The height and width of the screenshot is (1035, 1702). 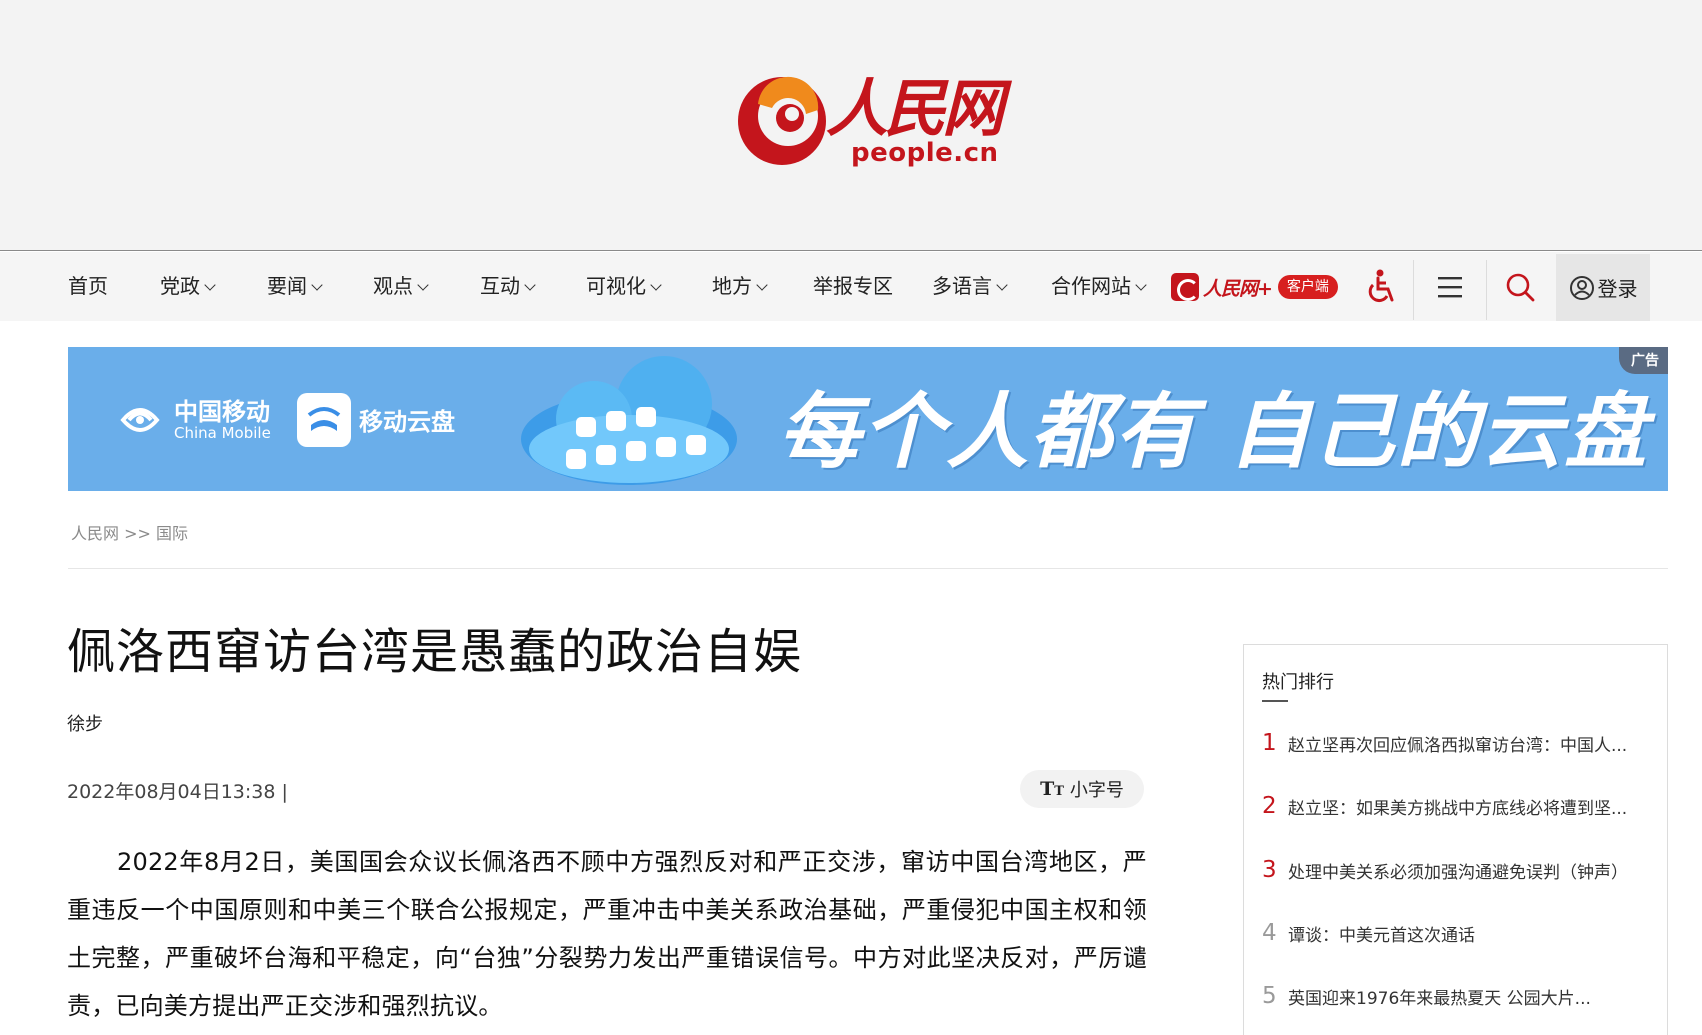 What do you see at coordinates (1381, 935) in the screenshot?
I see `ranking-headline: 谭谈：中美元首这次通话` at bounding box center [1381, 935].